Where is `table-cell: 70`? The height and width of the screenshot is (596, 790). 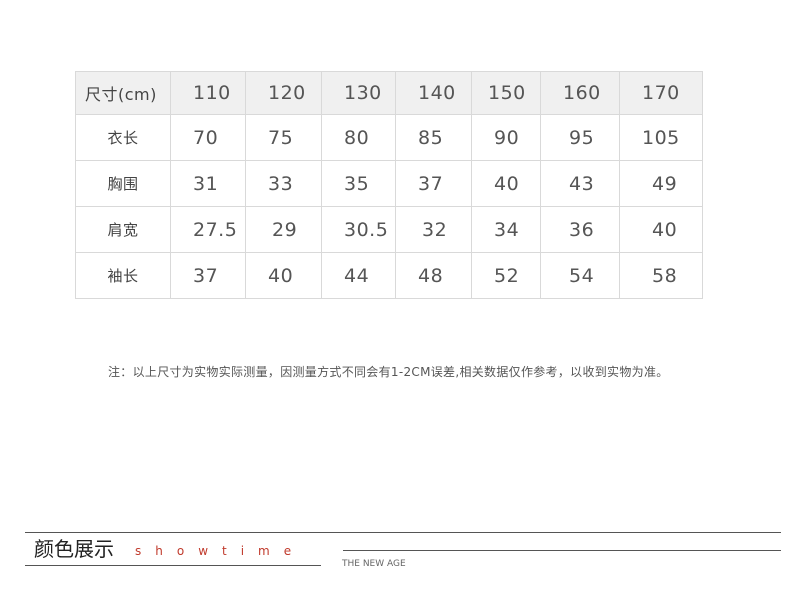
table-cell: 70 is located at coordinates (208, 137).